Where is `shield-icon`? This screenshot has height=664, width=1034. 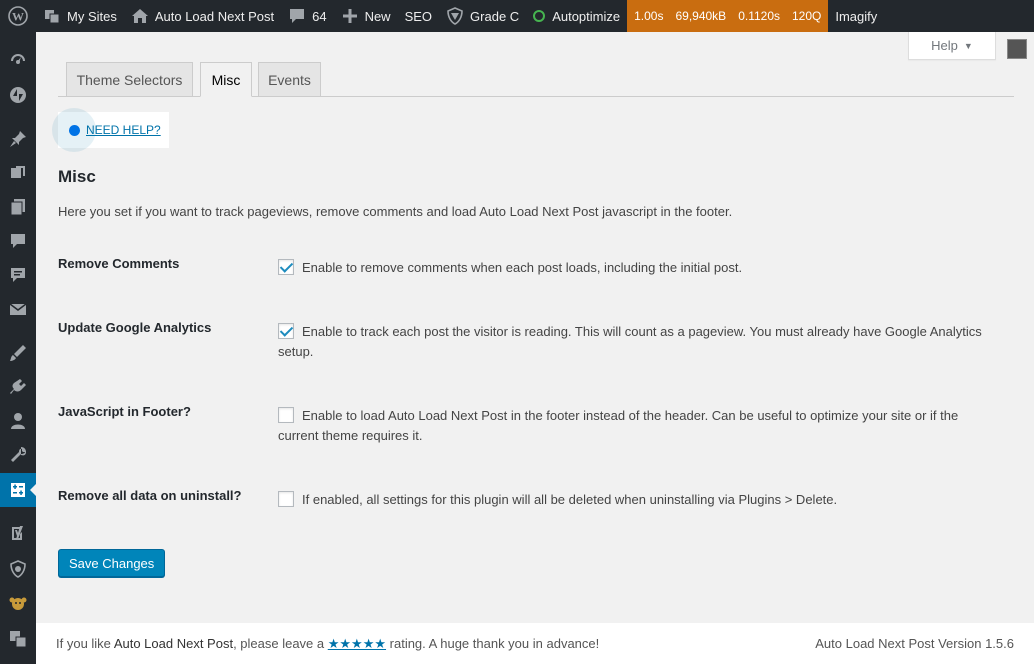 shield-icon is located at coordinates (455, 16).